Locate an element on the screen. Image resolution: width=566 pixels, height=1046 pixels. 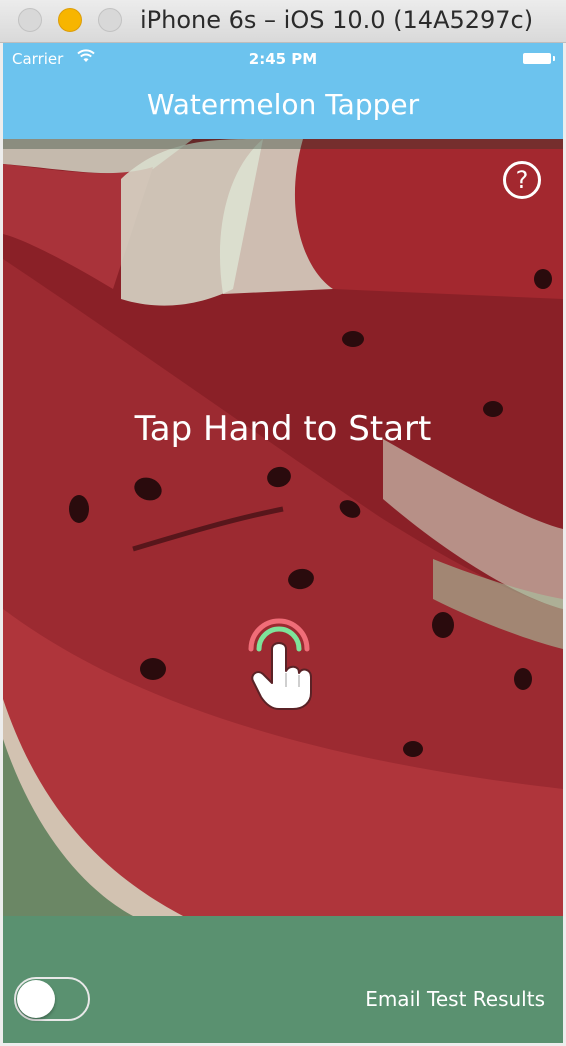
window-titlebar: iPhone 6s – iOS 10.0 (14A5297c) is located at coordinates (283, 21).